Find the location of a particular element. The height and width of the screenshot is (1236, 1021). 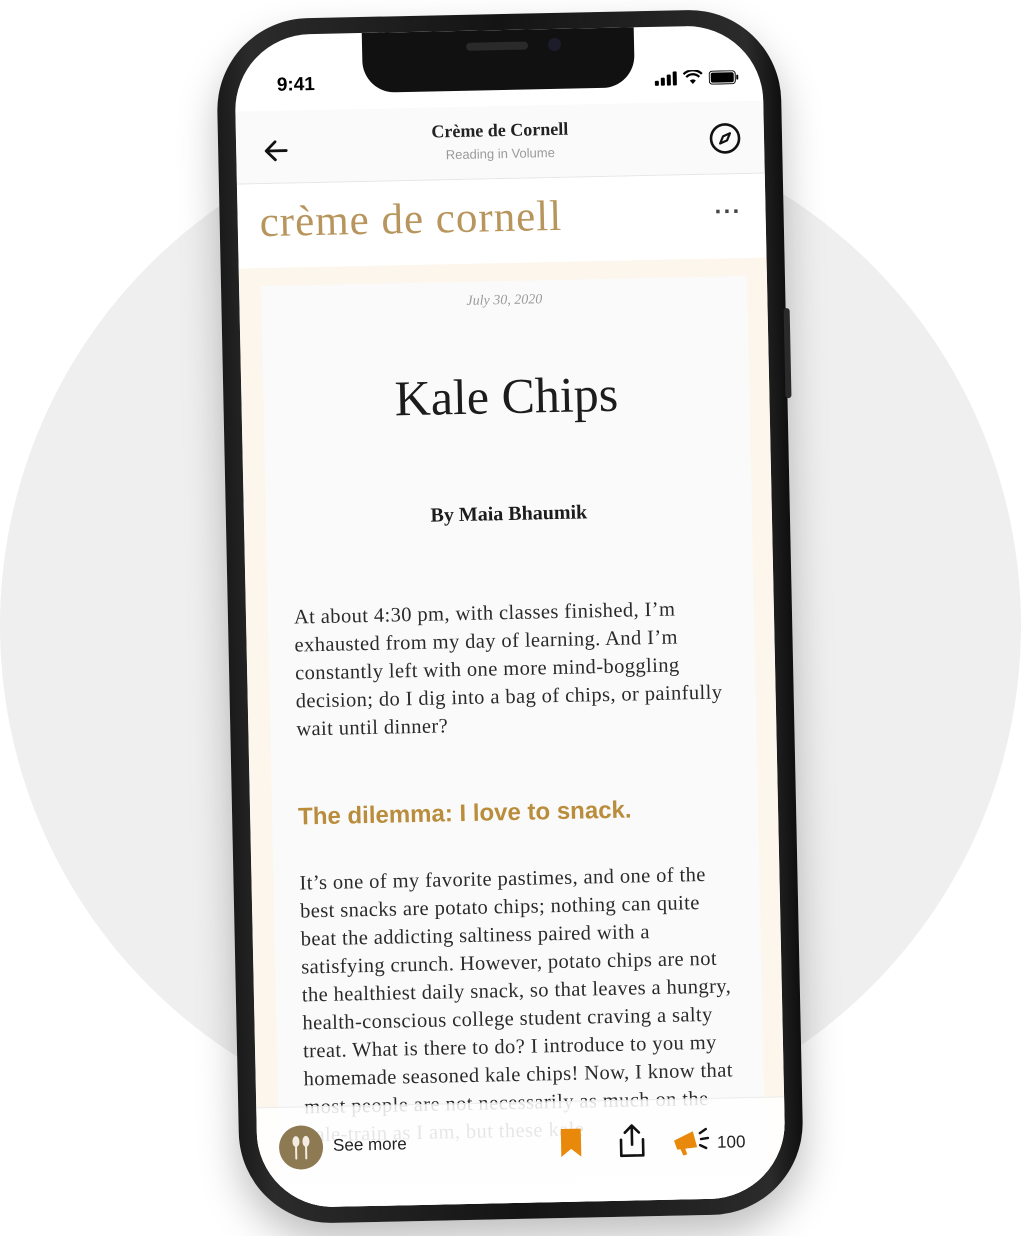

notch is located at coordinates (498, 60).